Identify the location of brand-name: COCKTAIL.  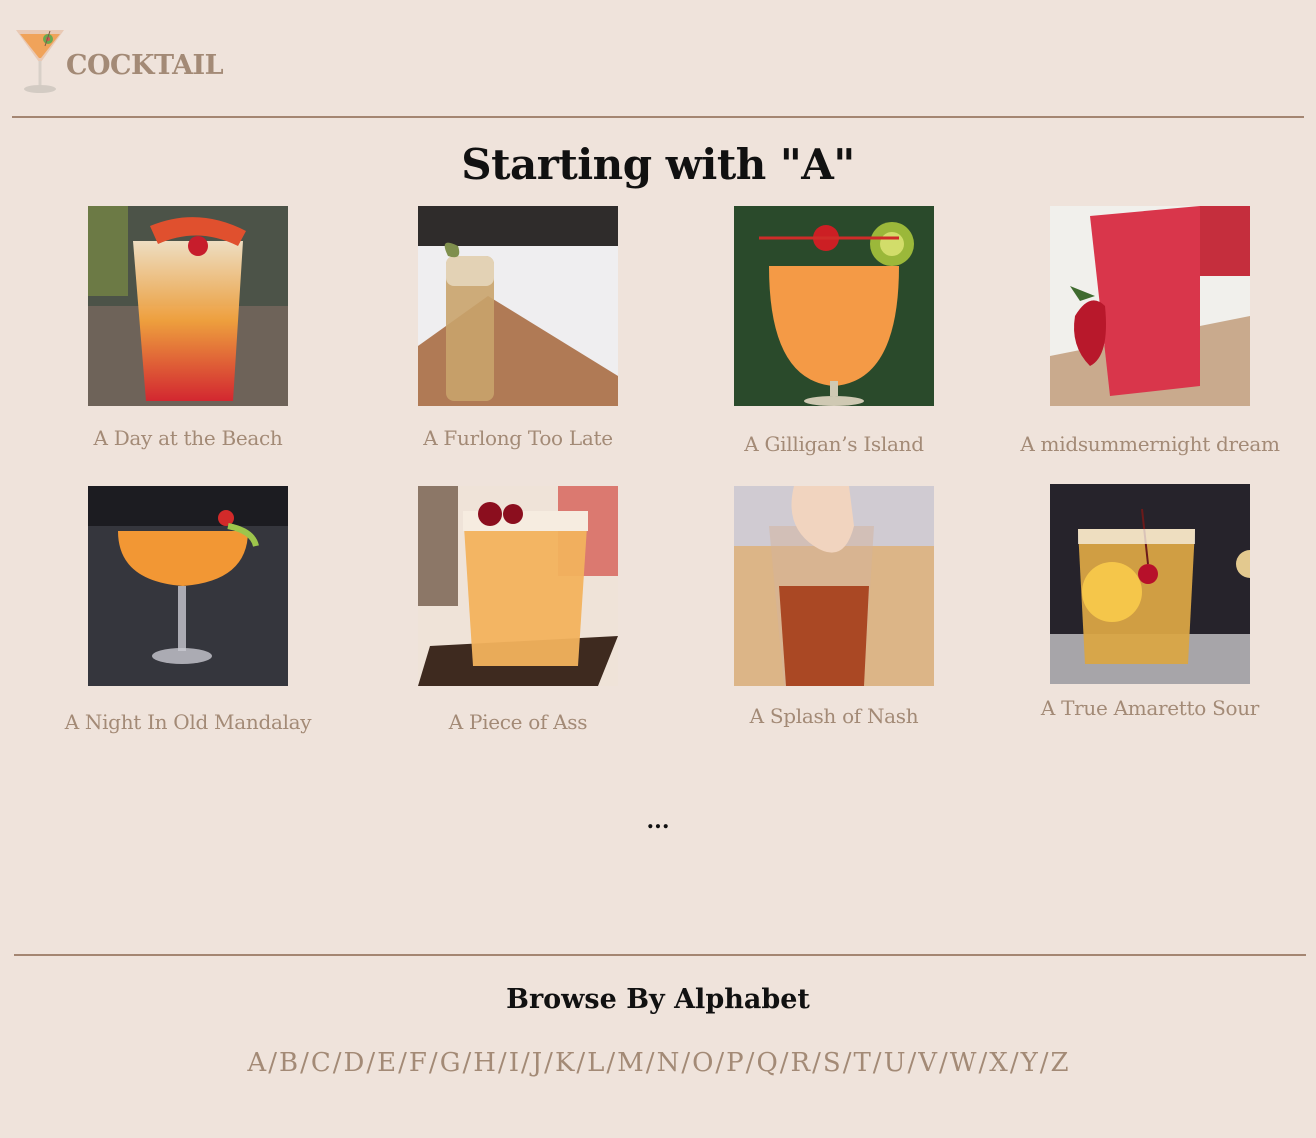
(145, 65).